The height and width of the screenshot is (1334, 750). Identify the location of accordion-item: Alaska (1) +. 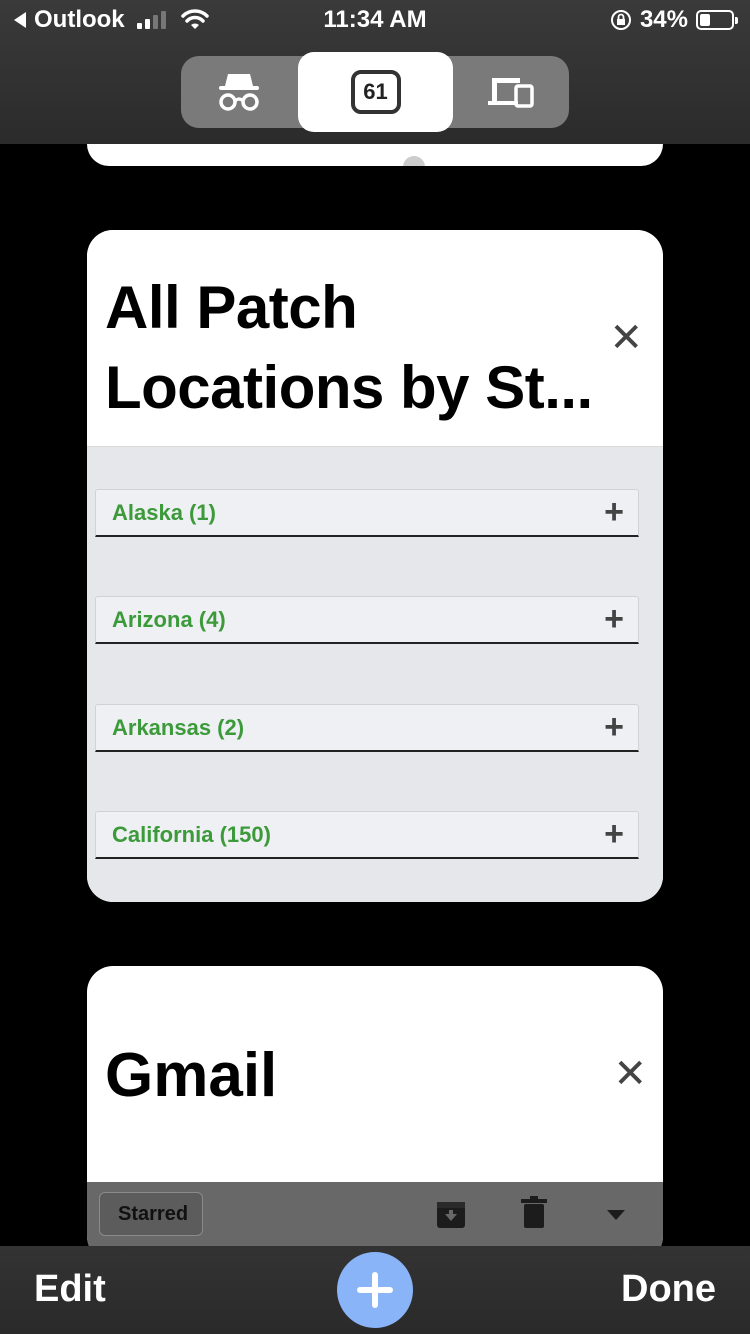
(367, 513).